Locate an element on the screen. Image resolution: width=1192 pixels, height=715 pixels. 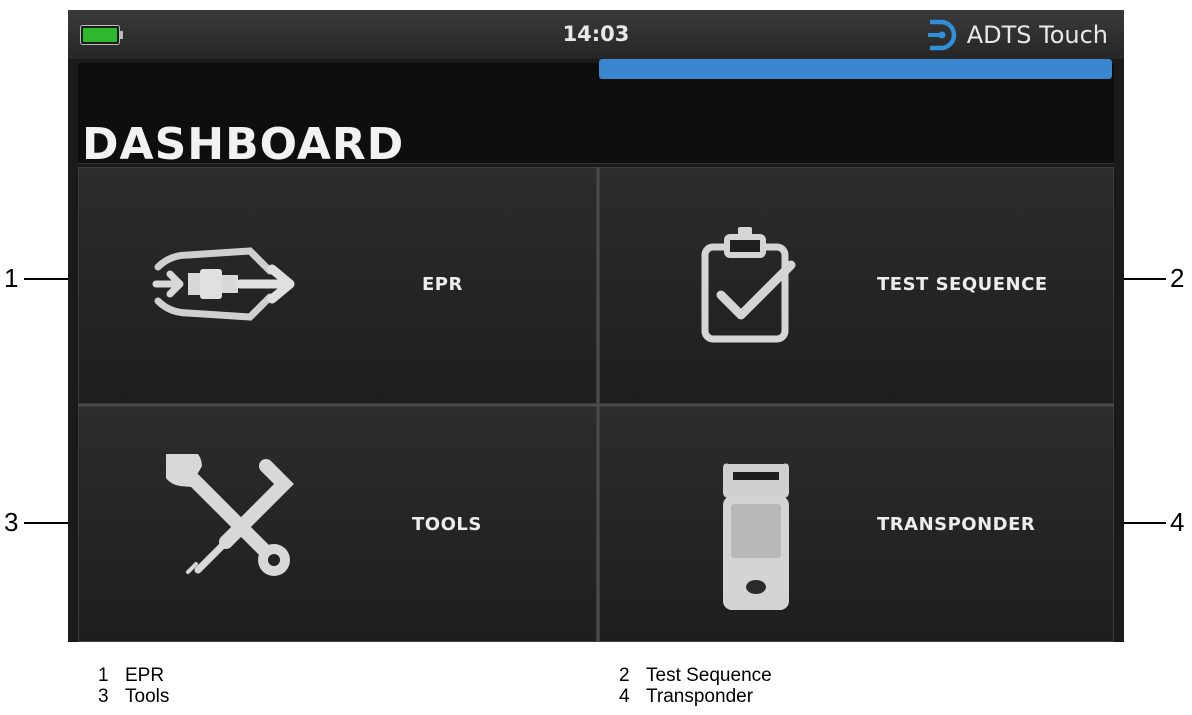
progress-bar is located at coordinates (855, 69).